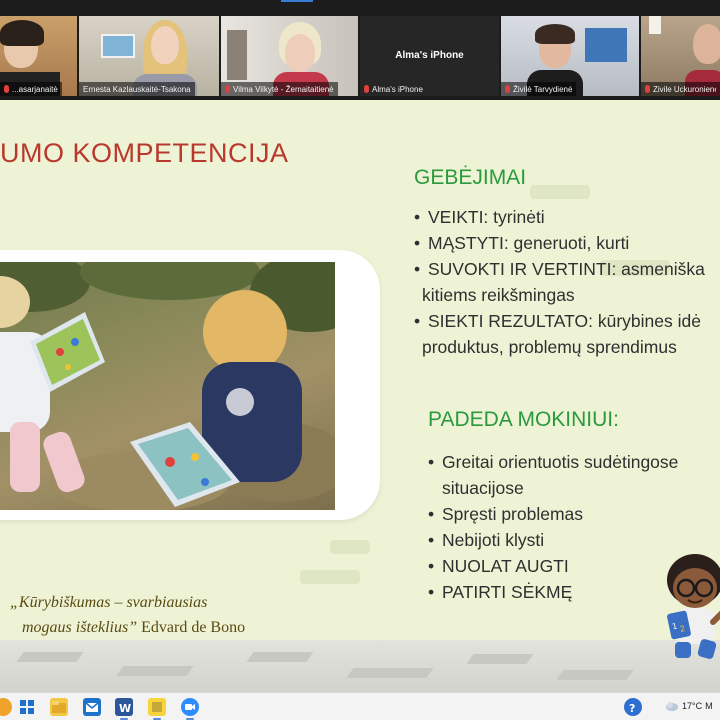  Describe the element at coordinates (684, 89) in the screenshot. I see `participant-name: Zivile Uckuronienė` at that location.